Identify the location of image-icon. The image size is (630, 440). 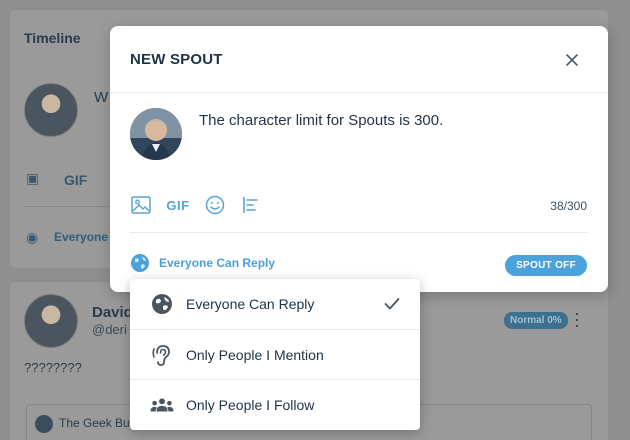
(141, 205).